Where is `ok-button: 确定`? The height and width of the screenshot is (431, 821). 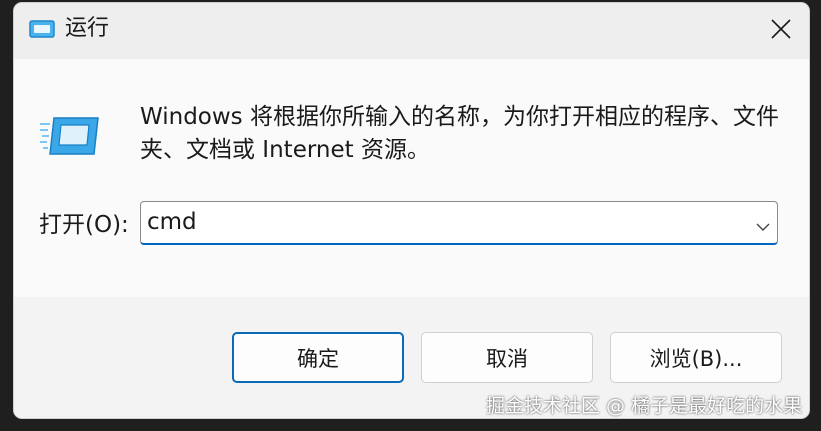 ok-button: 确定 is located at coordinates (318, 357).